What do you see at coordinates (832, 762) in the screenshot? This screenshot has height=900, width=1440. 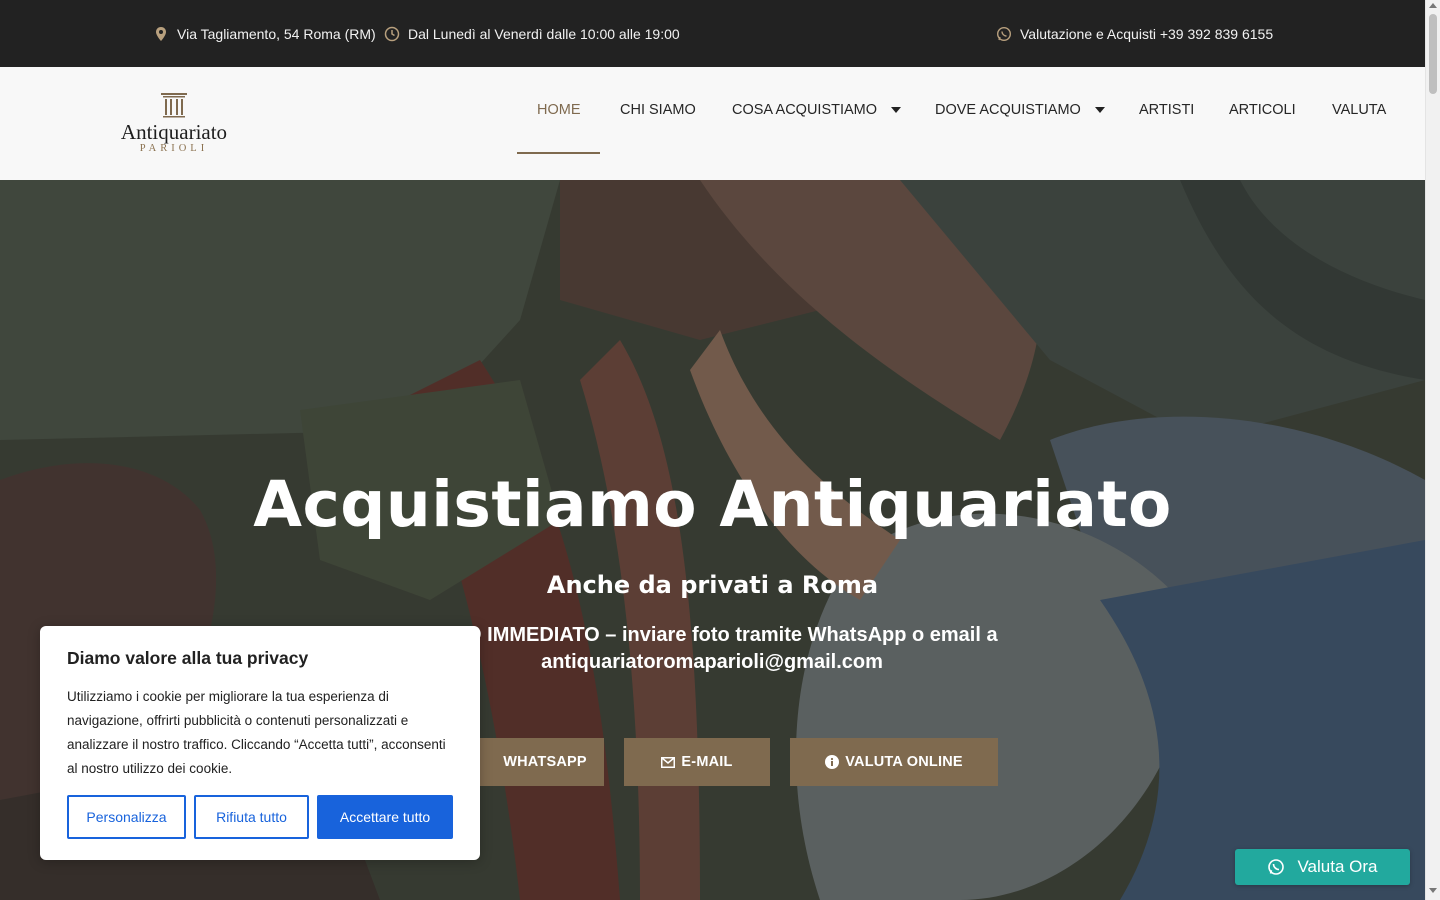 I see `info-icon` at bounding box center [832, 762].